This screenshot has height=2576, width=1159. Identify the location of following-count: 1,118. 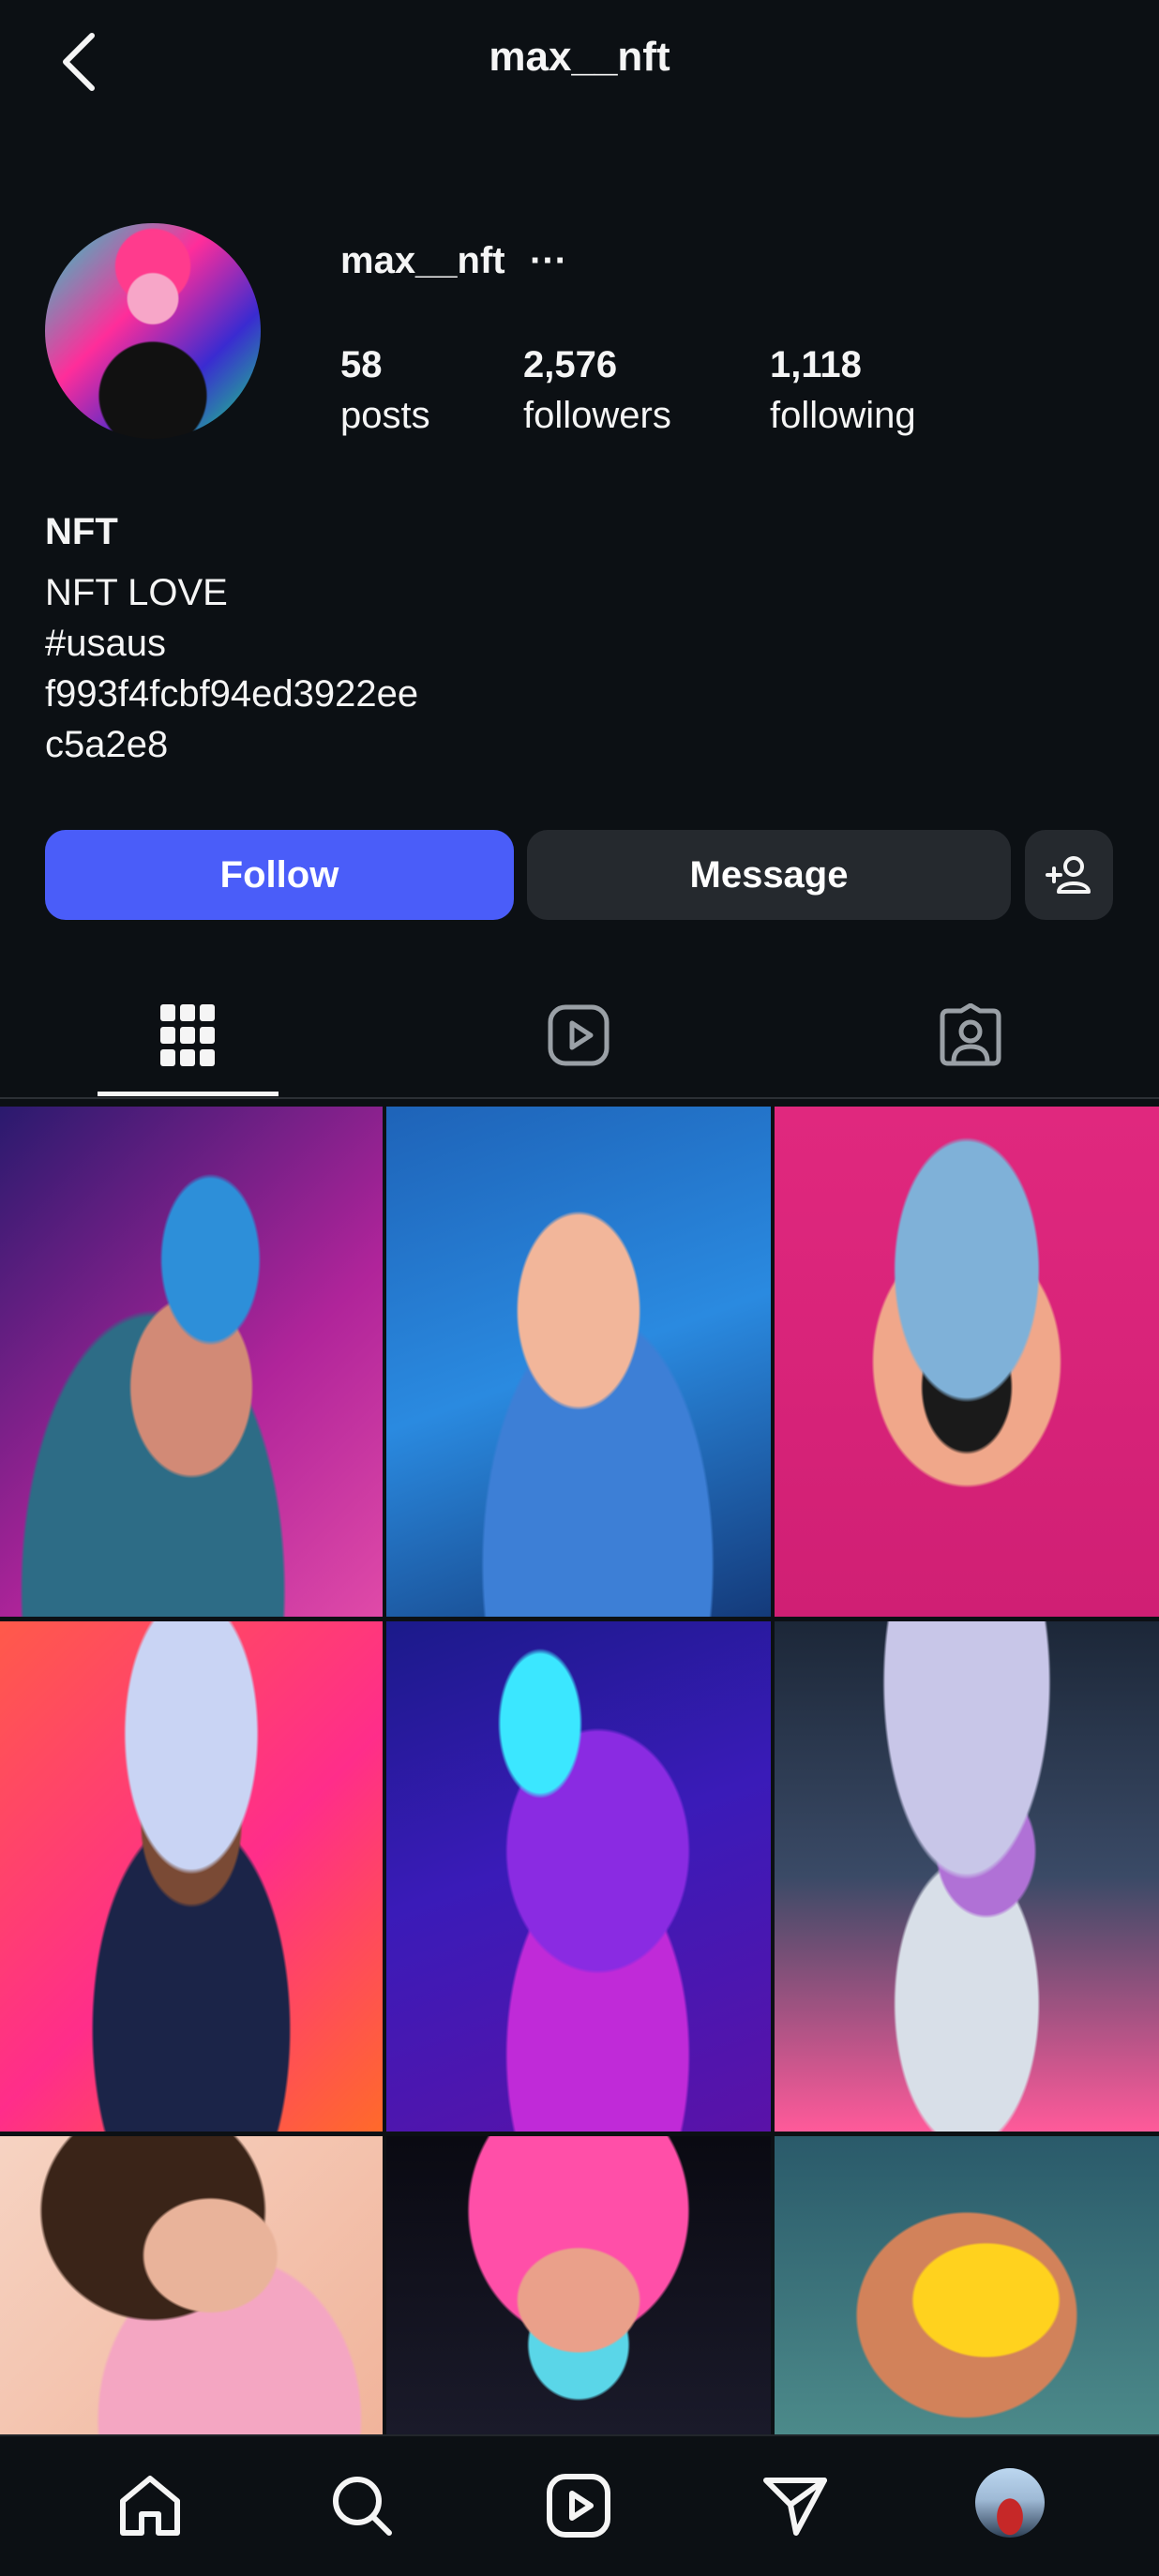
(816, 364).